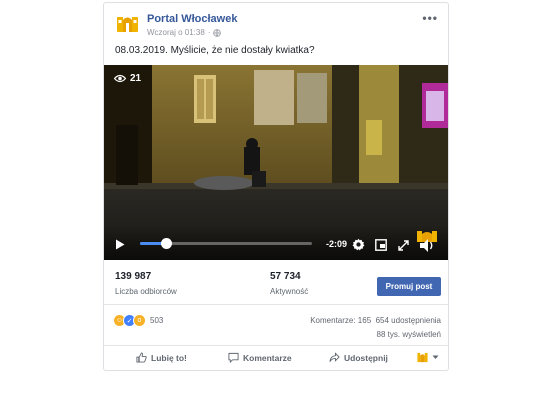  I want to click on play-icon, so click(120, 244).